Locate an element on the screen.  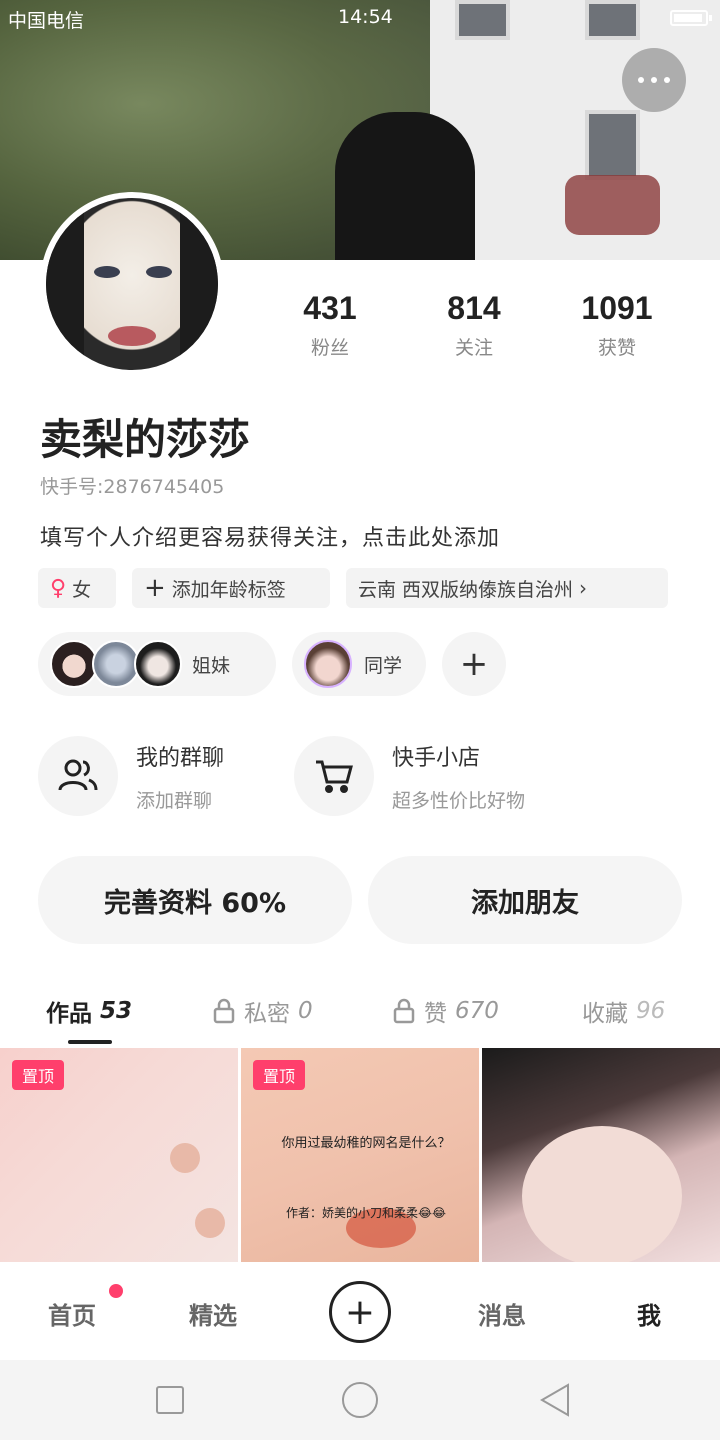
back-triangle-icon is located at coordinates (555, 1400).